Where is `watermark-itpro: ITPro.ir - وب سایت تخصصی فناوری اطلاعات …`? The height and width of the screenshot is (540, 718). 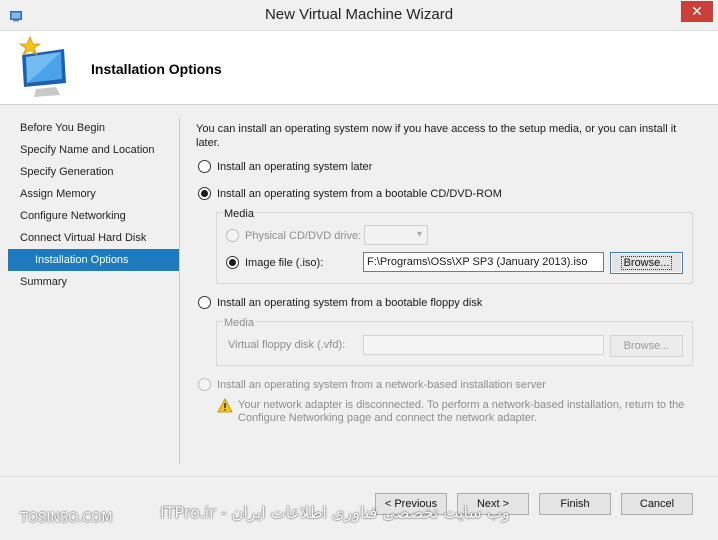 watermark-itpro: ITPro.ir - وب سایت تخصصی فناوری اطلاعات … is located at coordinates (335, 512).